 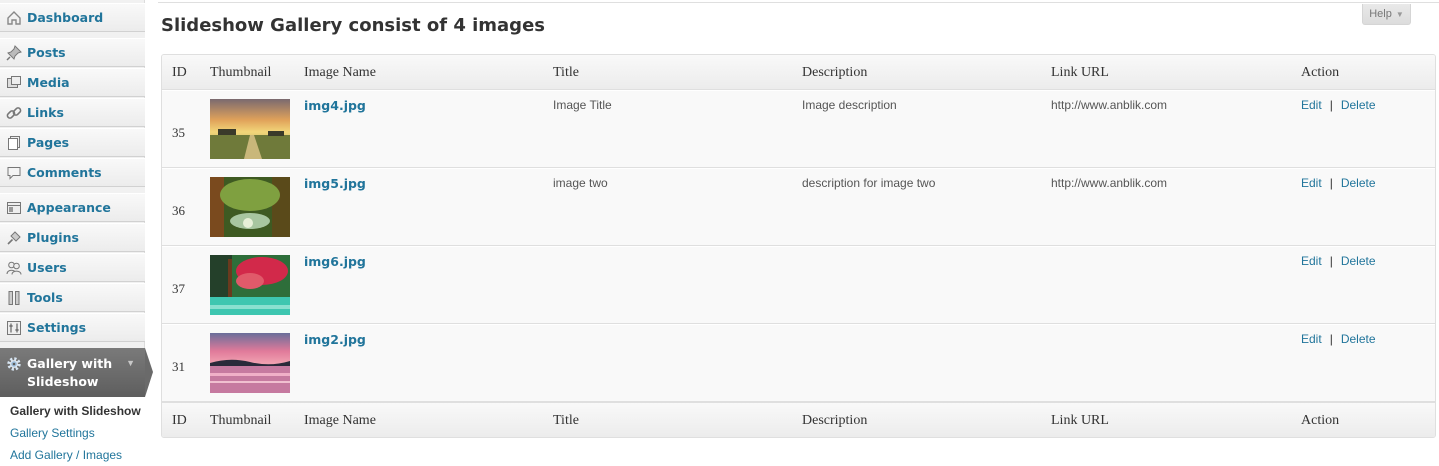 I want to click on help-label: Help, so click(x=1380, y=14).